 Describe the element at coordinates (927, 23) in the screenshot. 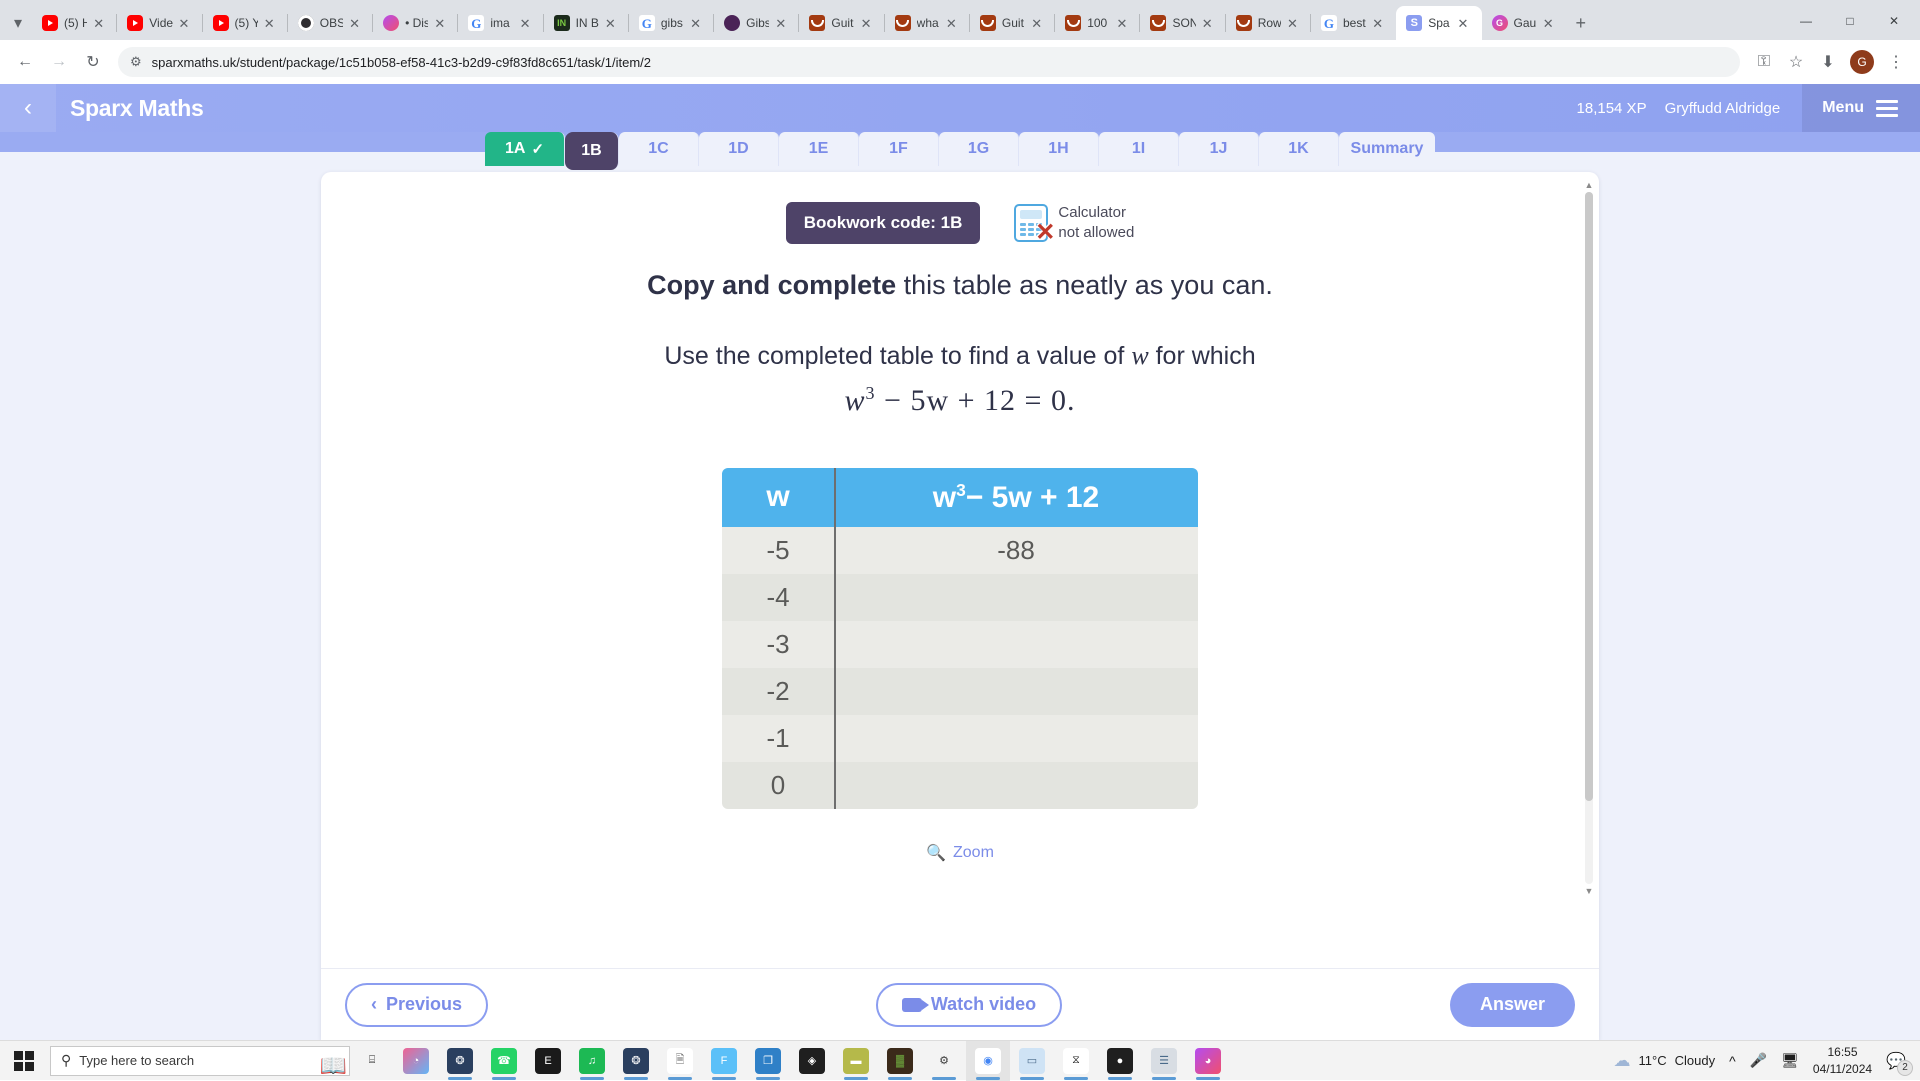

I see `browser-tab: wha✕` at that location.